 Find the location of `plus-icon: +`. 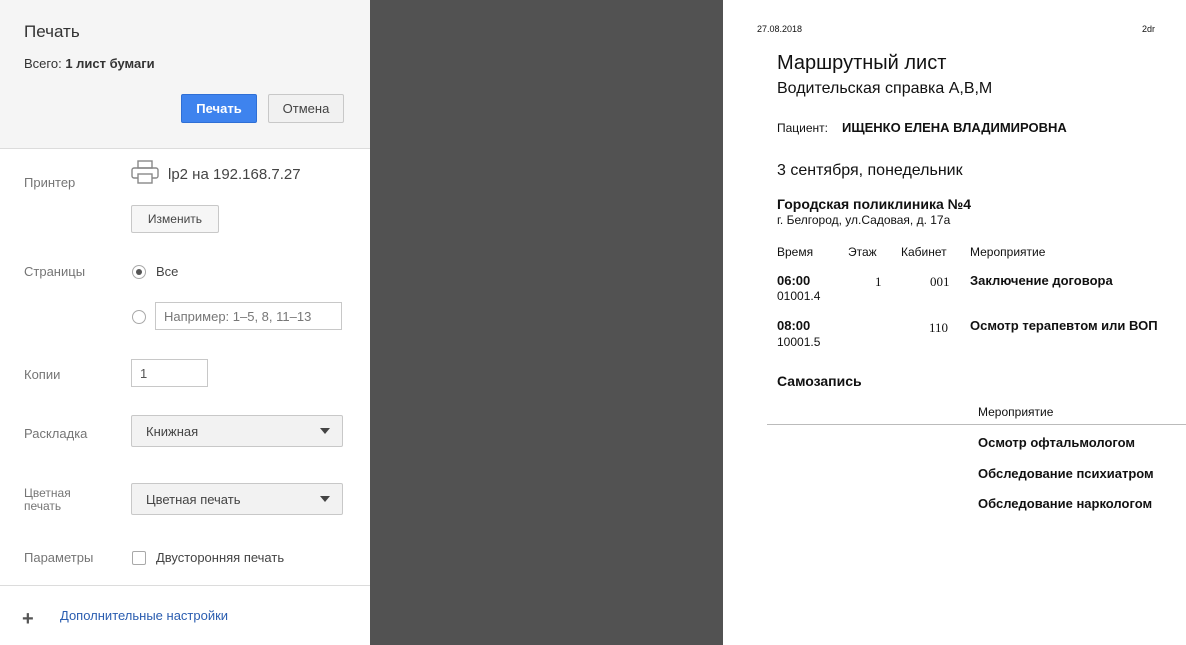

plus-icon: + is located at coordinates (28, 619).